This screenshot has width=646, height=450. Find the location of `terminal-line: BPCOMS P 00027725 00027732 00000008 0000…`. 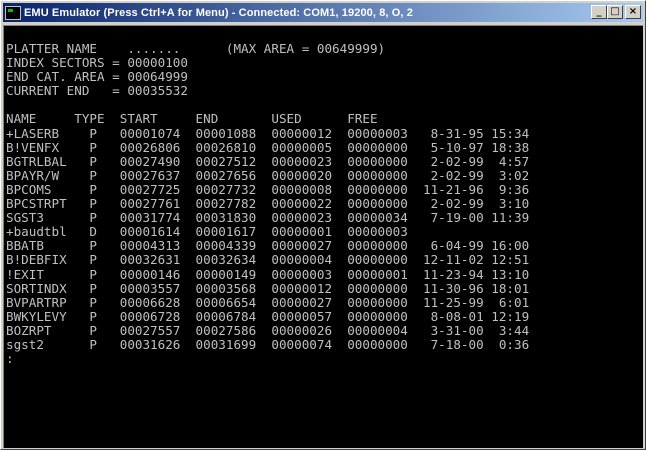

terminal-line: BPCOMS P 00027725 00027732 00000008 0000… is located at coordinates (268, 189).